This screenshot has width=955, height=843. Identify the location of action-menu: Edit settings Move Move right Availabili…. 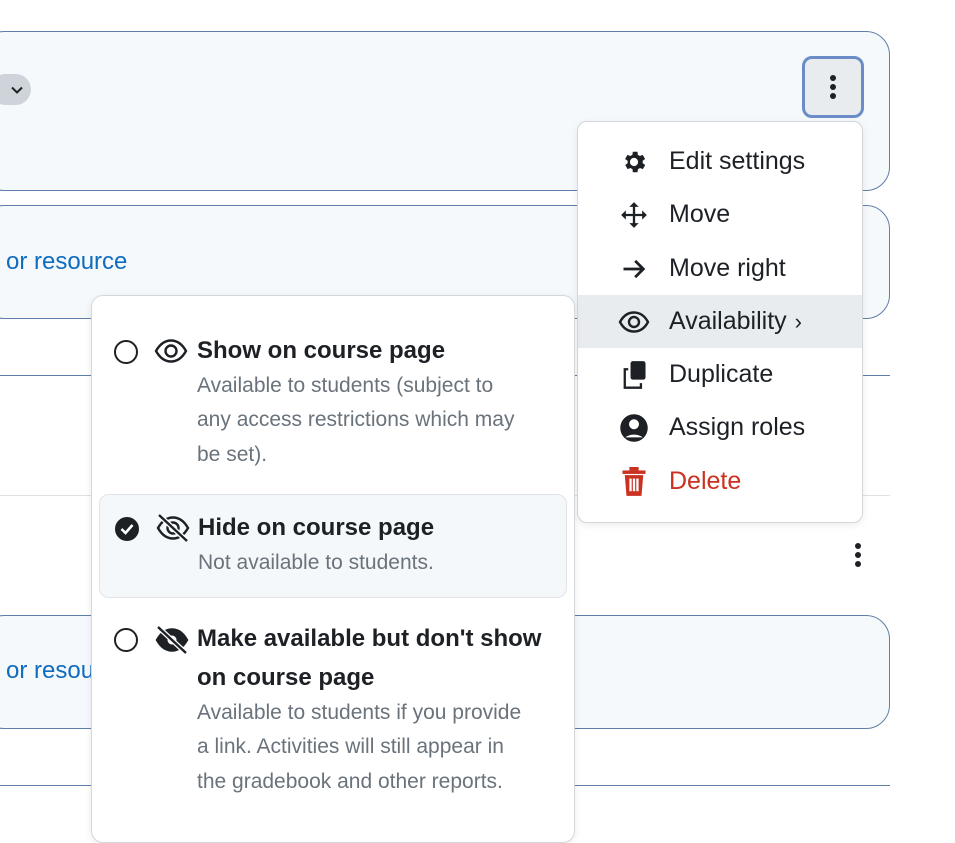
(720, 322).